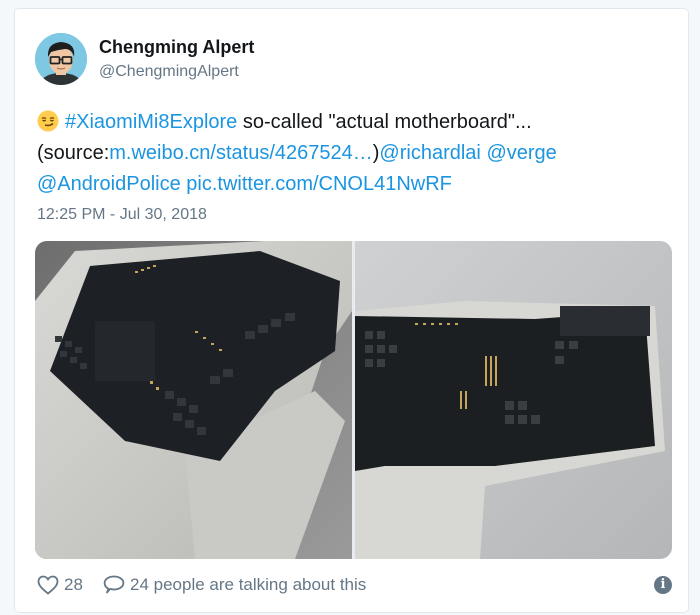 The image size is (700, 615). I want to click on avatar, so click(61, 59).